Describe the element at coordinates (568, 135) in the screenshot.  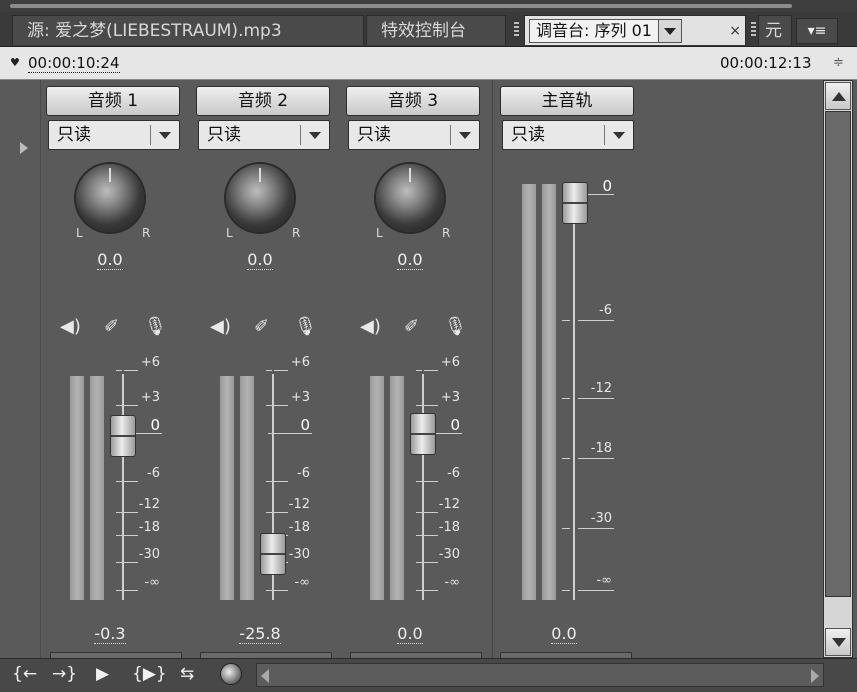
I see `master-automation-mode: 只读` at that location.